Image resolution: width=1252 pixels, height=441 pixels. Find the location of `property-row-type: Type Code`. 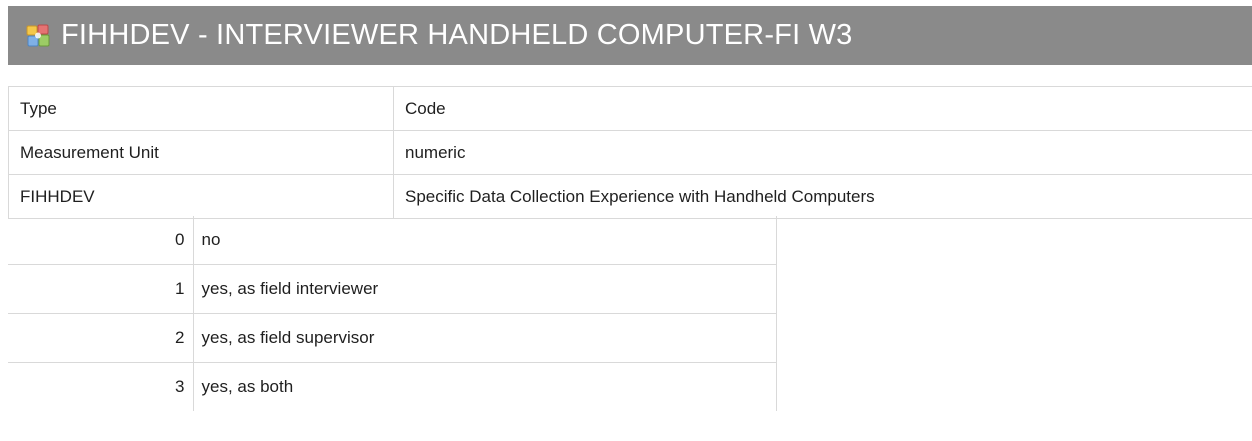

property-row-type: Type Code is located at coordinates (630, 108).